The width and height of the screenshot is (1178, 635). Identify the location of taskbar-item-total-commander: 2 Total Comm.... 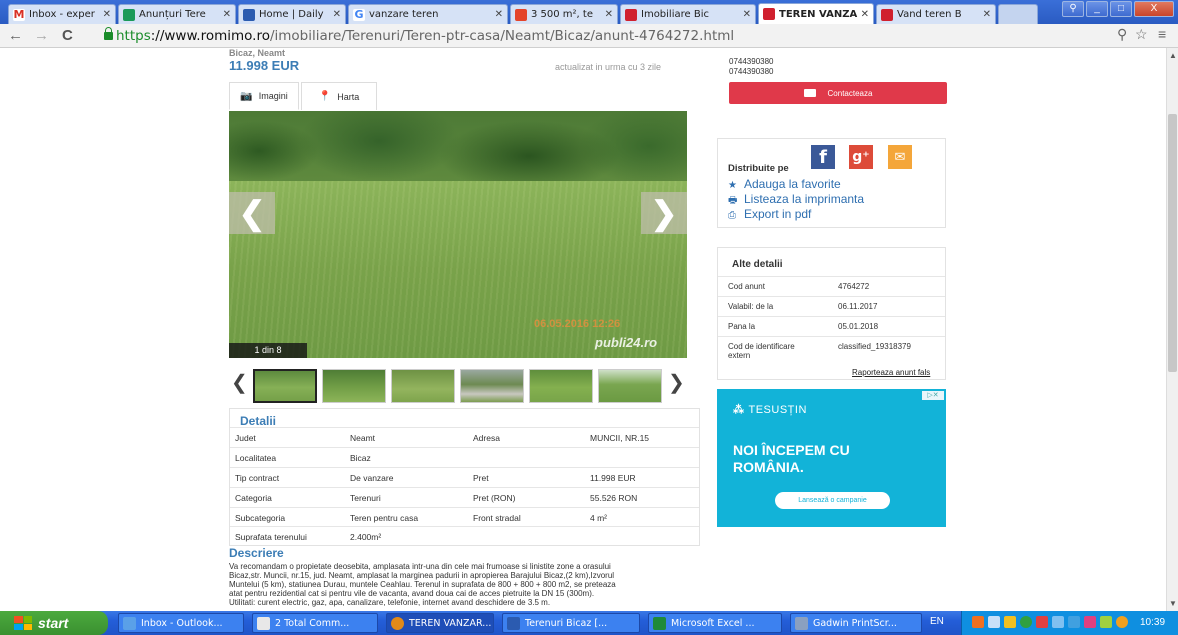
(315, 623).